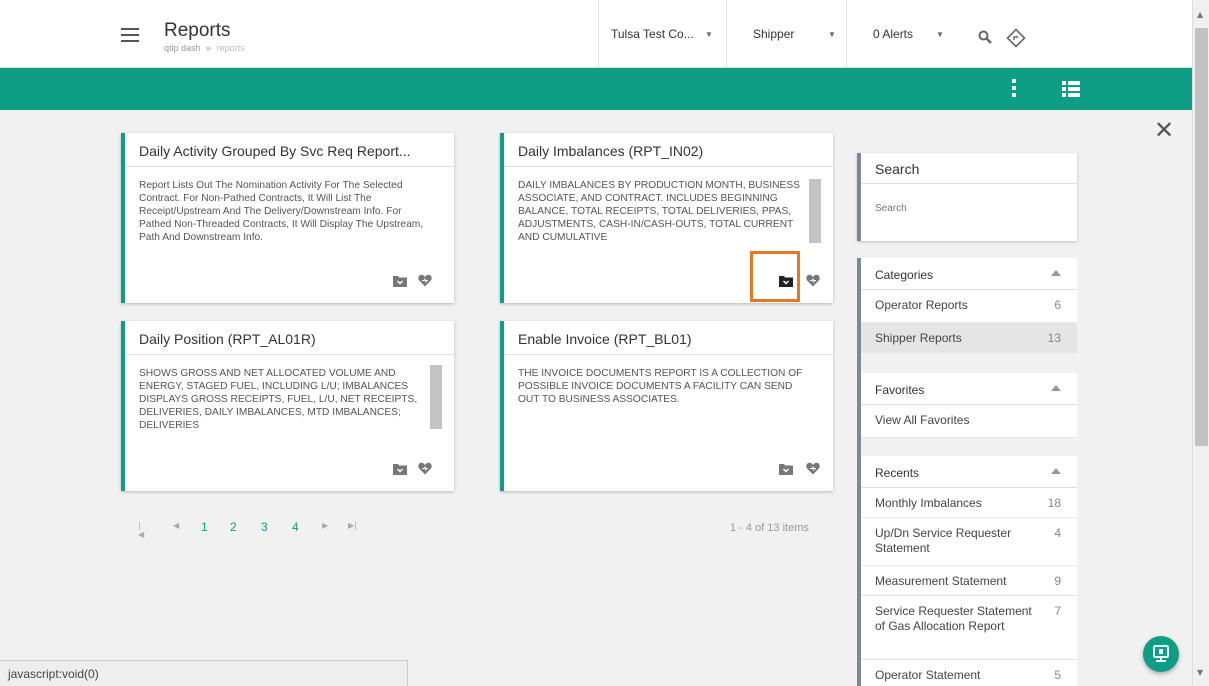  Describe the element at coordinates (928, 675) in the screenshot. I see `recent-item-label: Operator Statement` at that location.